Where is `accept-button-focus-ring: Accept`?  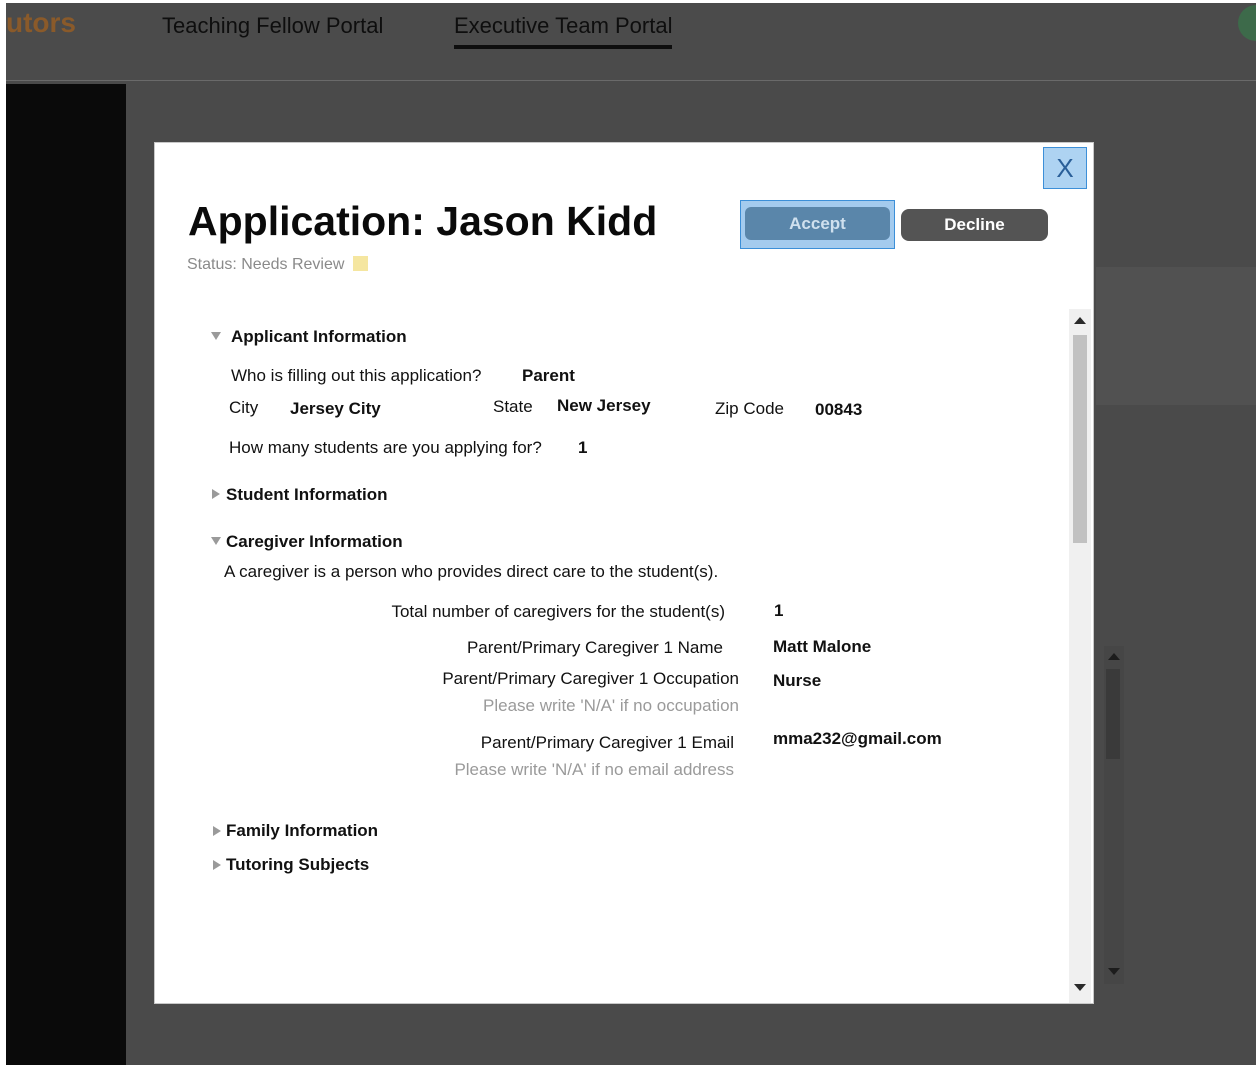 accept-button-focus-ring: Accept is located at coordinates (817, 224).